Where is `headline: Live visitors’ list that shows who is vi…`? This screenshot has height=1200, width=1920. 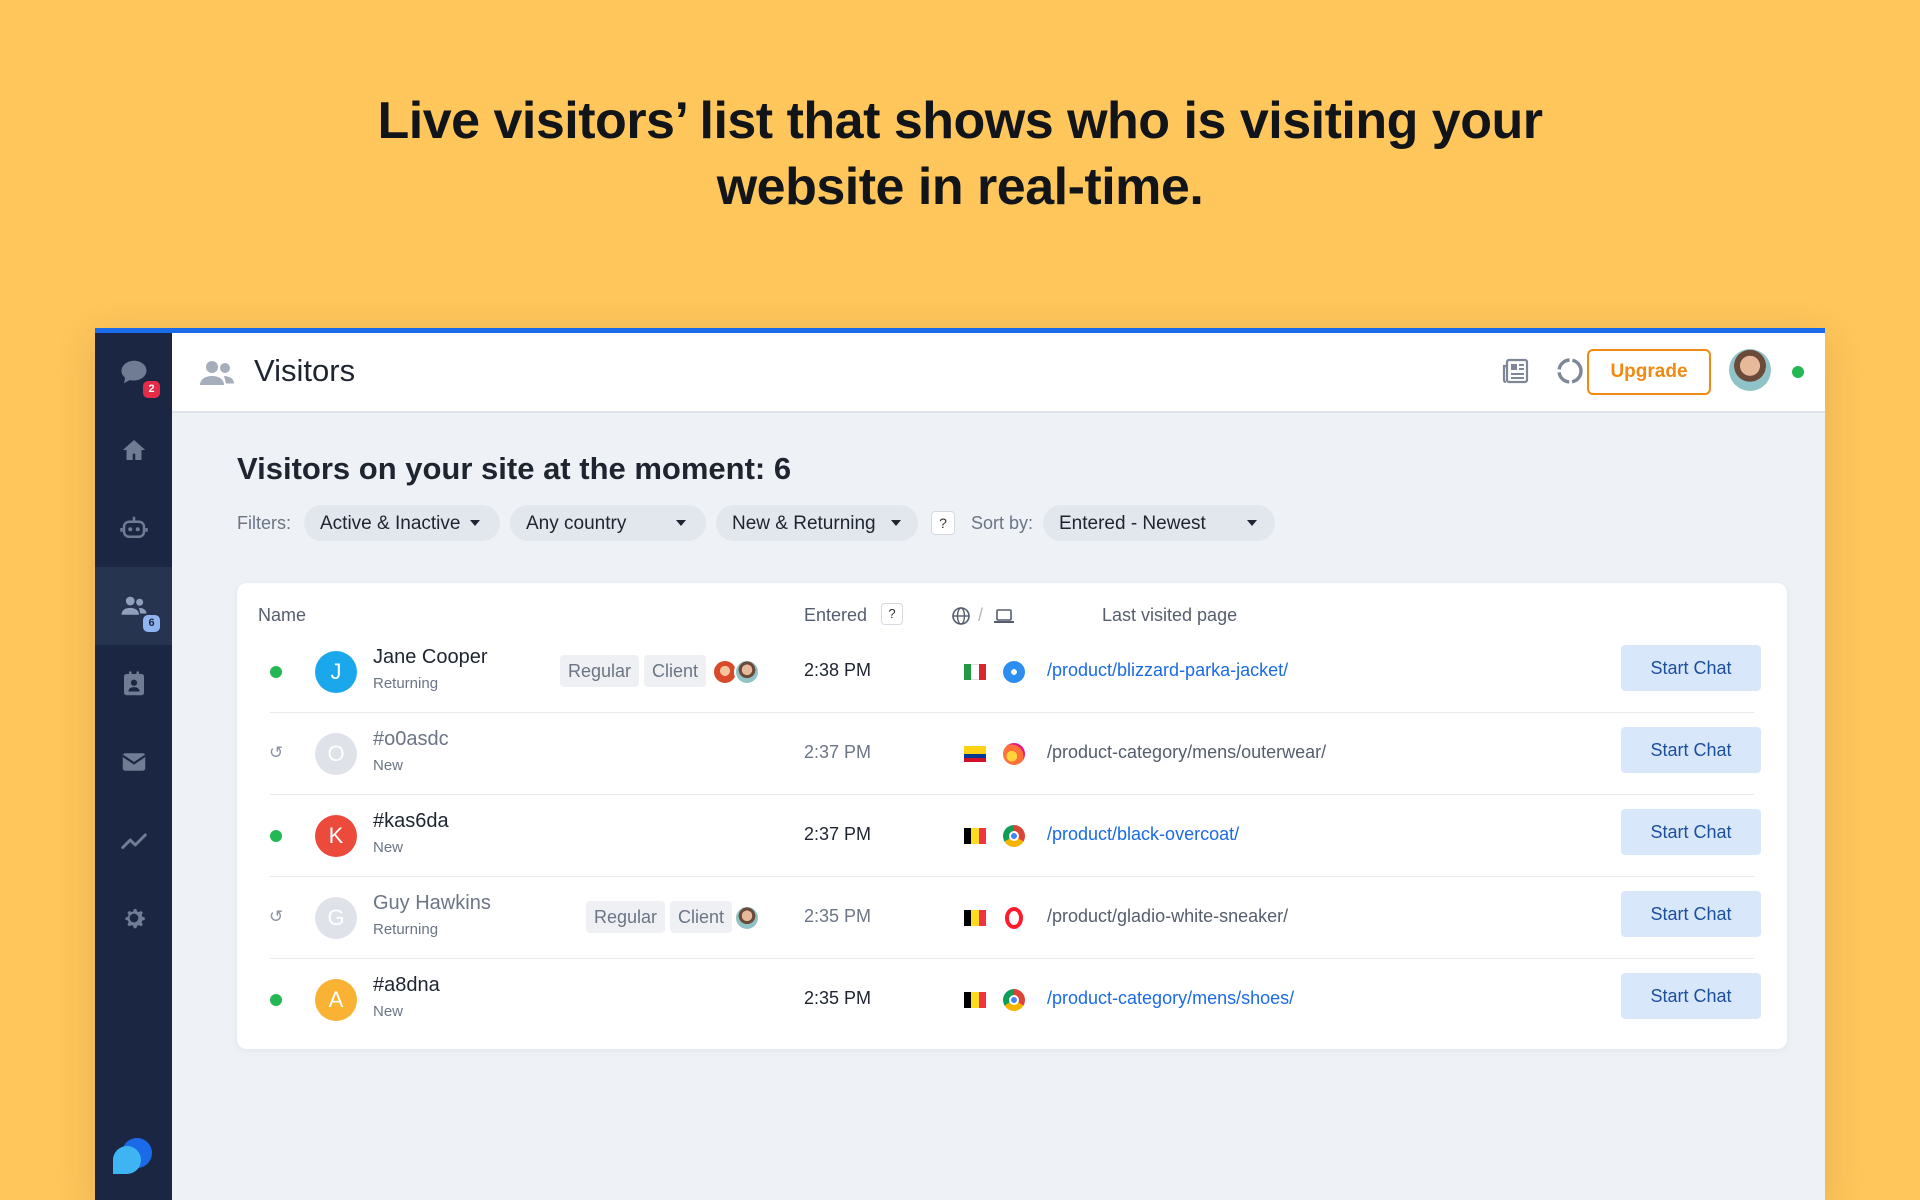 headline: Live visitors’ list that shows who is vi… is located at coordinates (960, 154).